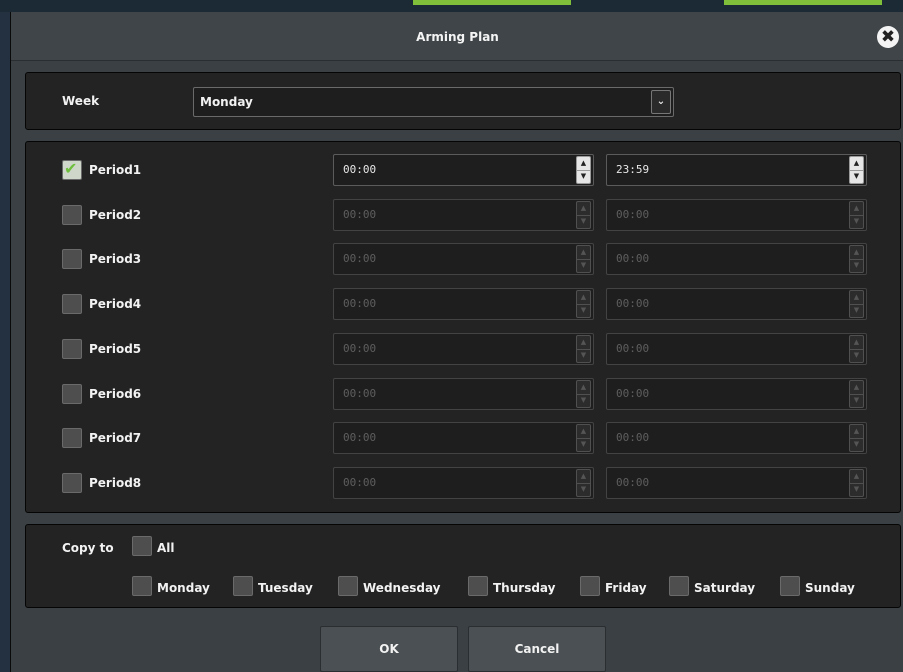  I want to click on end-time-field: 23:59 ▲ ▼, so click(736, 170).